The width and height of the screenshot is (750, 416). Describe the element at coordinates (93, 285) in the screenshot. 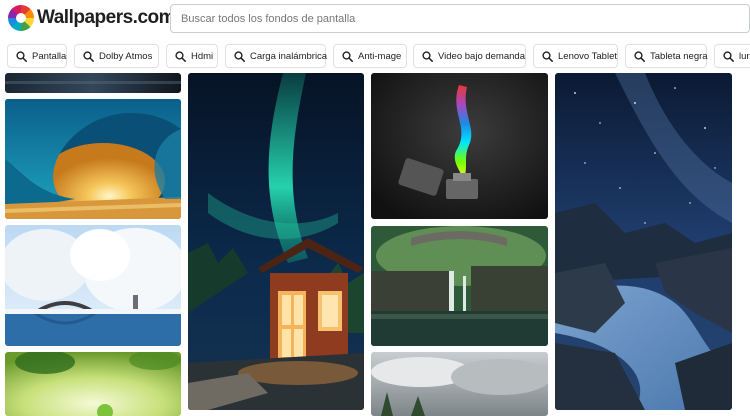

I see `snowy-bridge-wallpaper` at that location.